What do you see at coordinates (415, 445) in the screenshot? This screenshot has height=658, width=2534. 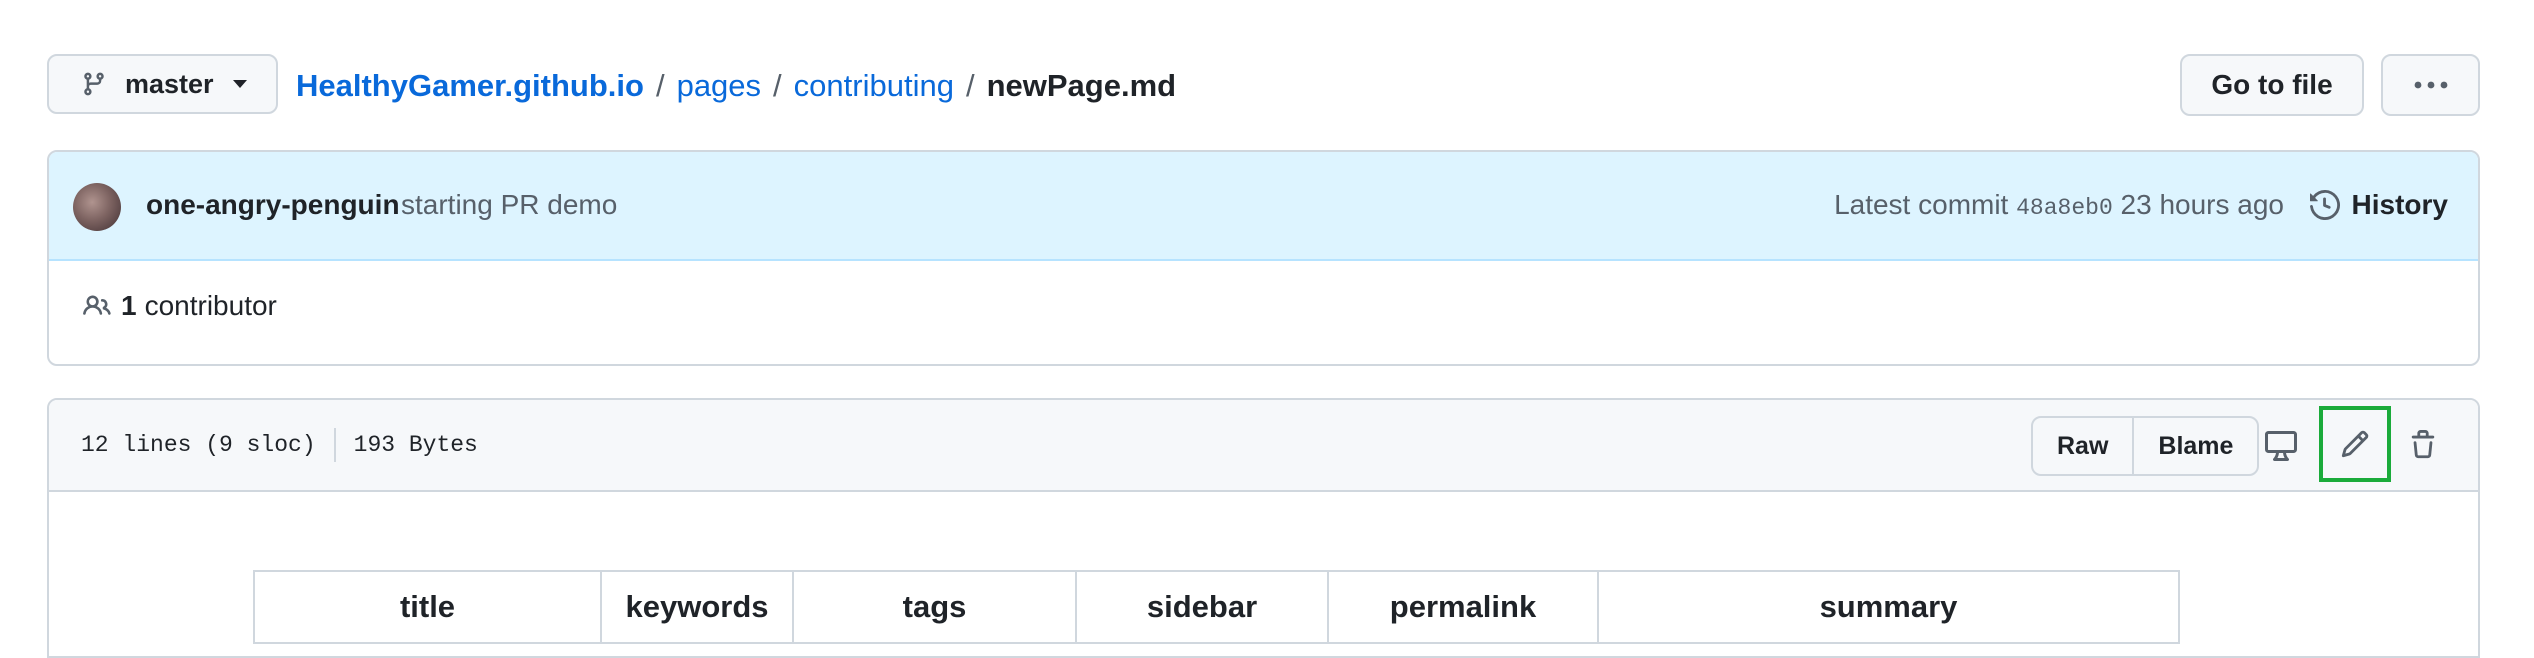 I see `file-size: 193 Bytes` at bounding box center [415, 445].